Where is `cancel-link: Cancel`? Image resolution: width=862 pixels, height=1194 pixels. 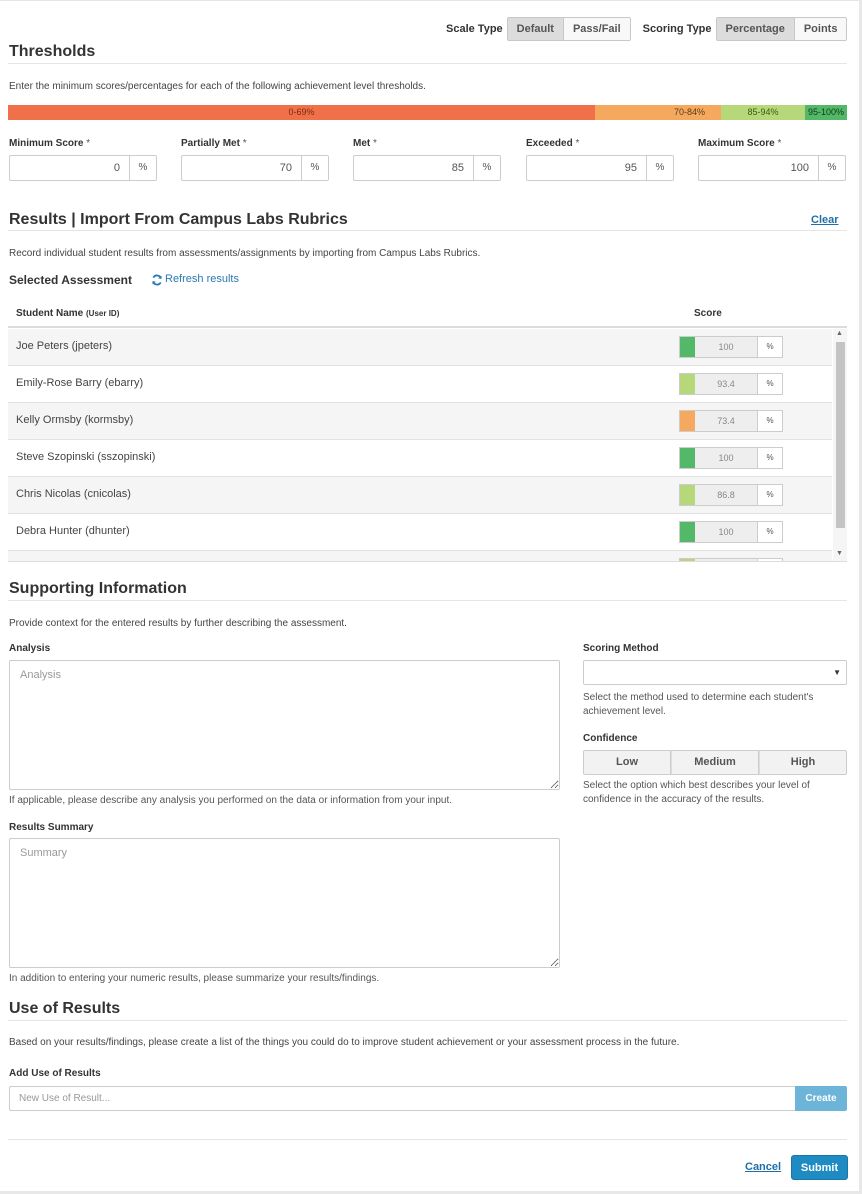 cancel-link: Cancel is located at coordinates (763, 1167).